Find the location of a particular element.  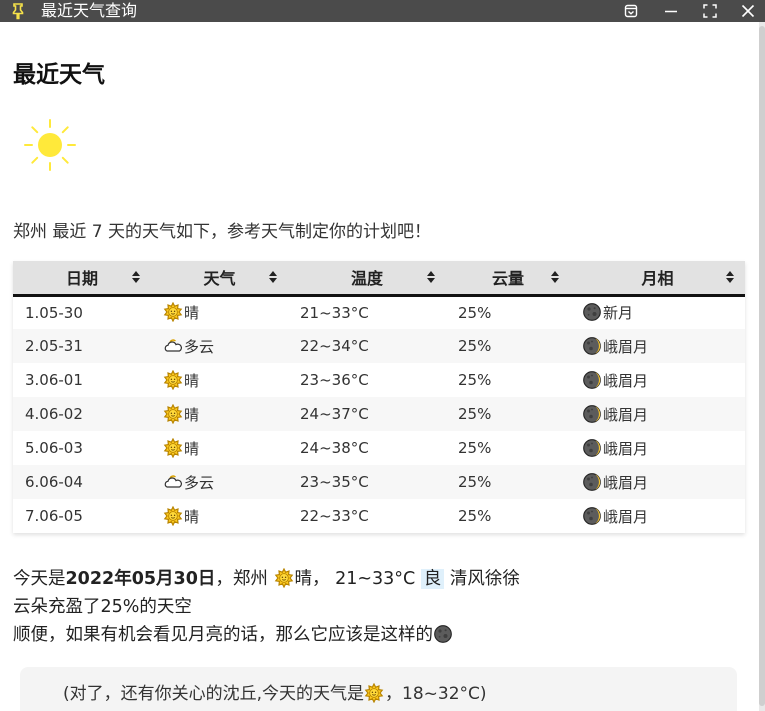

cell-temp: 22~33°C is located at coordinates (334, 516).